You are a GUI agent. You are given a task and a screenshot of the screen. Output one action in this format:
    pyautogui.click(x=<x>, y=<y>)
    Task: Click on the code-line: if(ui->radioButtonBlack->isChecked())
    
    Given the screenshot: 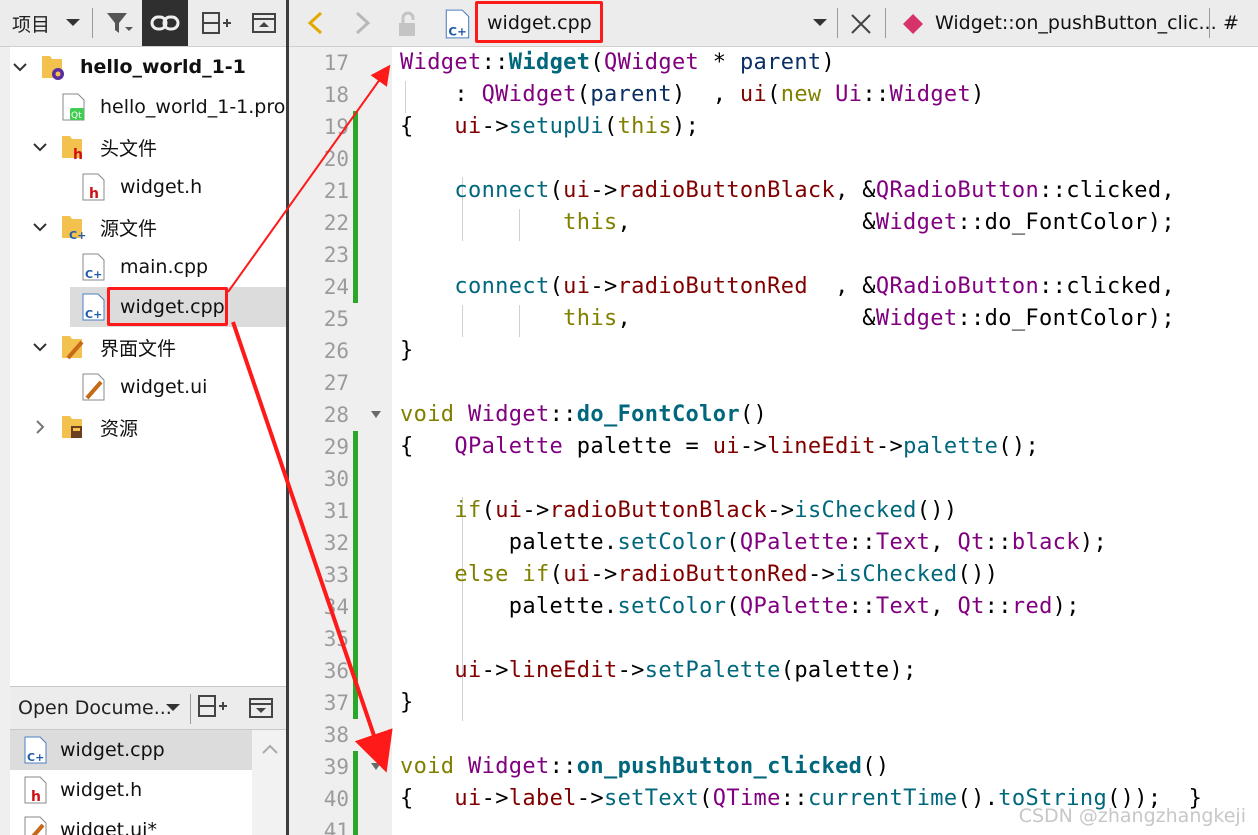 What is the action you would take?
    pyautogui.click(x=706, y=510)
    